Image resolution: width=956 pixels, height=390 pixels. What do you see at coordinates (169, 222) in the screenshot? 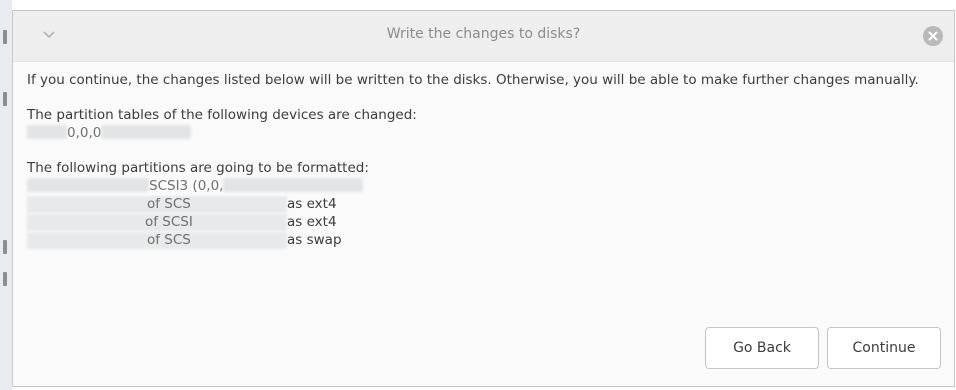
I see `partition-device: of SCSI` at bounding box center [169, 222].